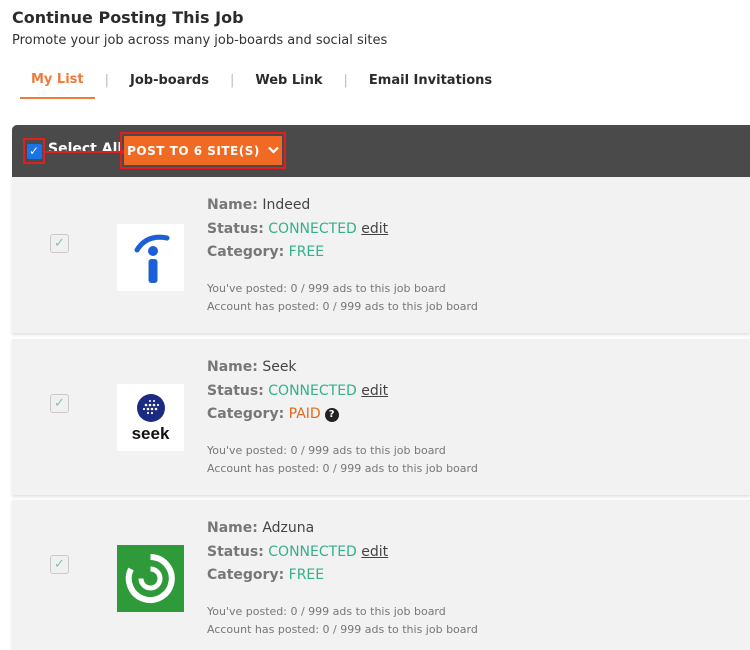  Describe the element at coordinates (57, 84) in the screenshot. I see `tab-my-list: My List` at that location.